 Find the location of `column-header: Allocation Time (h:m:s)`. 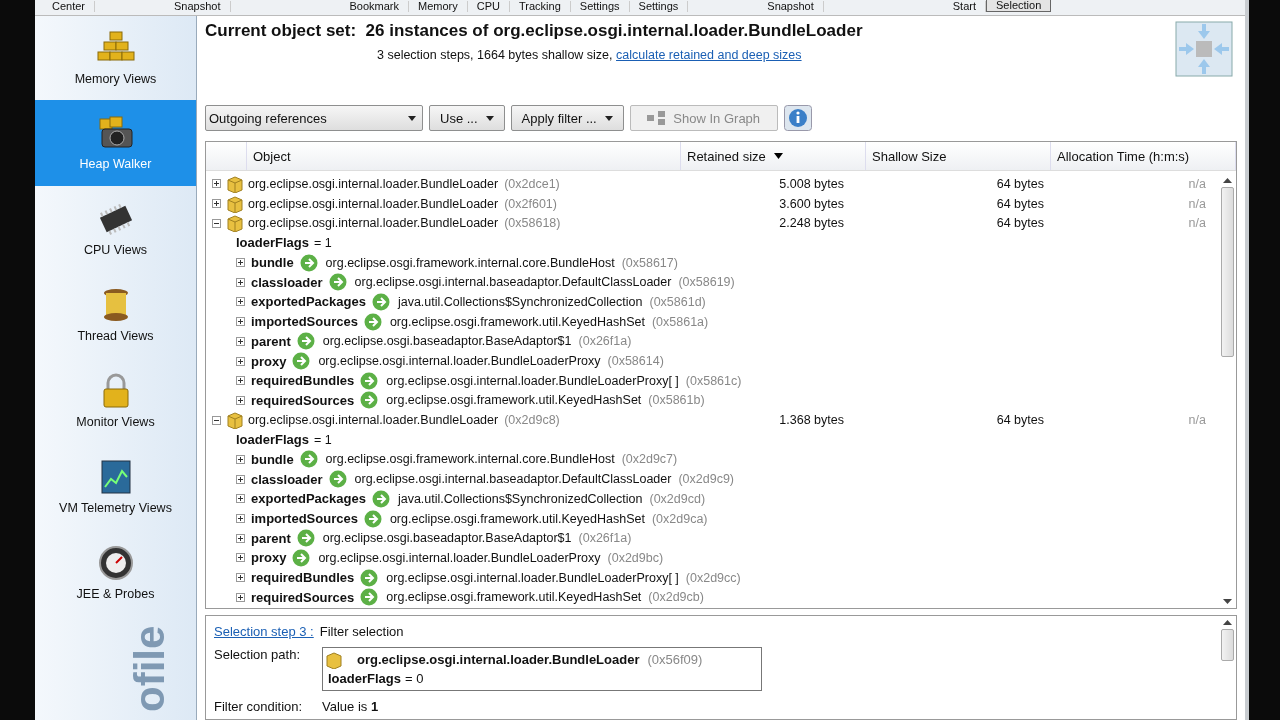

column-header: Allocation Time (h:m:s) is located at coordinates (1143, 156).